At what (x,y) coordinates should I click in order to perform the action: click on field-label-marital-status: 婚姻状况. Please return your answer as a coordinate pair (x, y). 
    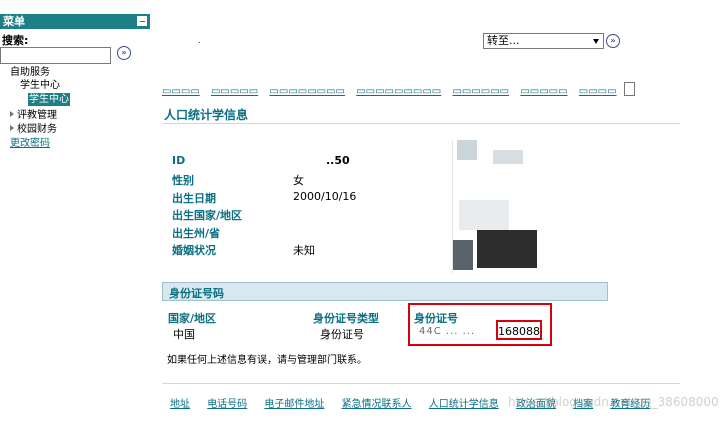
    Looking at the image, I should click on (194, 250).